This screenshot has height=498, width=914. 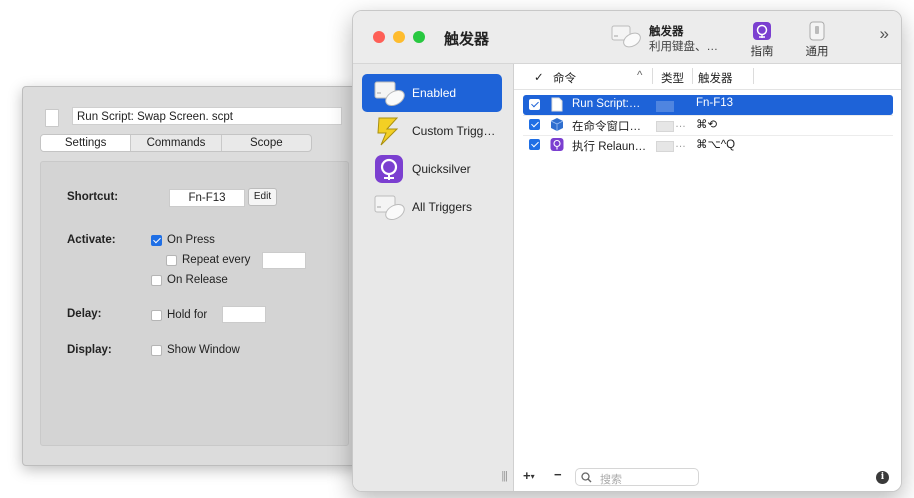 I want to click on tab-scope: Scope, so click(x=266, y=143).